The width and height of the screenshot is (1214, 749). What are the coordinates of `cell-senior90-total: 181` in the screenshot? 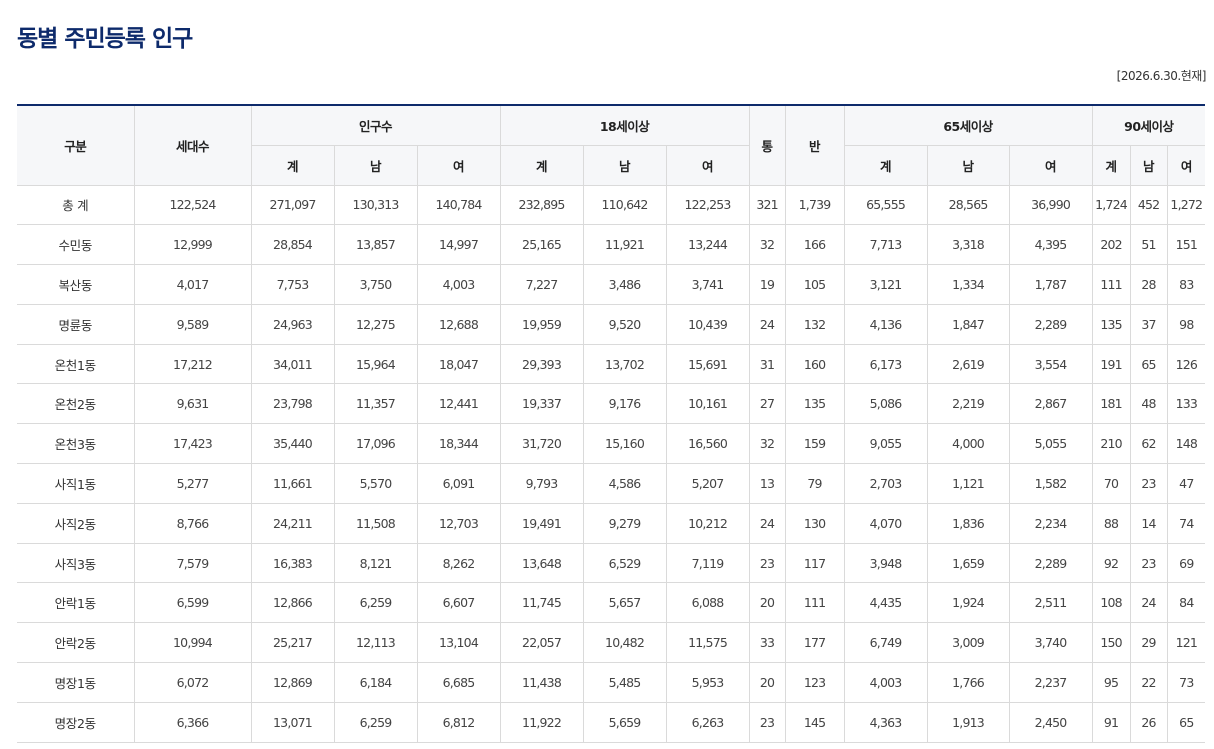 It's located at (1111, 404).